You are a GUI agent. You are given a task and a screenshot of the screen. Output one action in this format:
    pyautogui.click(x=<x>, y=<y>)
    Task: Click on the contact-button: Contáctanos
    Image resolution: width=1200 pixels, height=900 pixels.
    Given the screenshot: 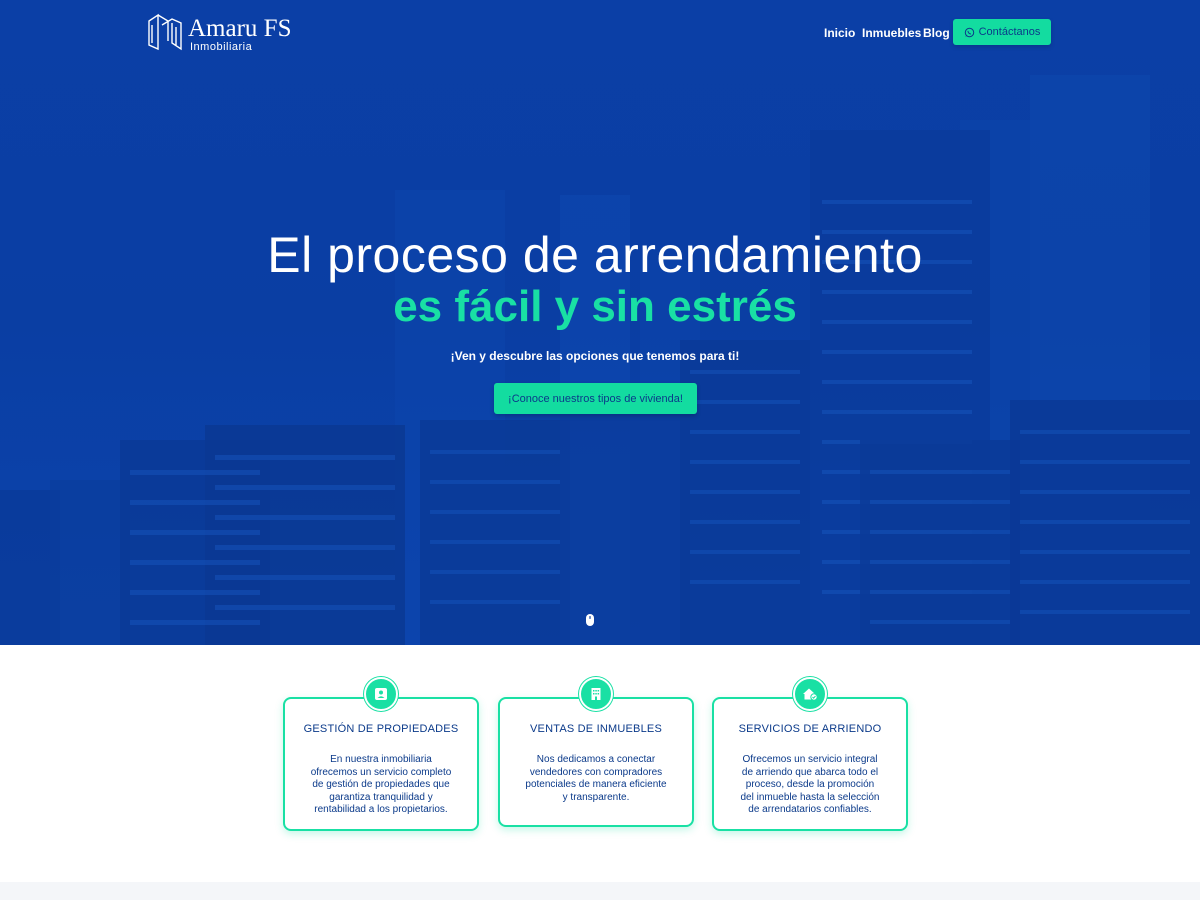 What is the action you would take?
    pyautogui.click(x=1002, y=32)
    